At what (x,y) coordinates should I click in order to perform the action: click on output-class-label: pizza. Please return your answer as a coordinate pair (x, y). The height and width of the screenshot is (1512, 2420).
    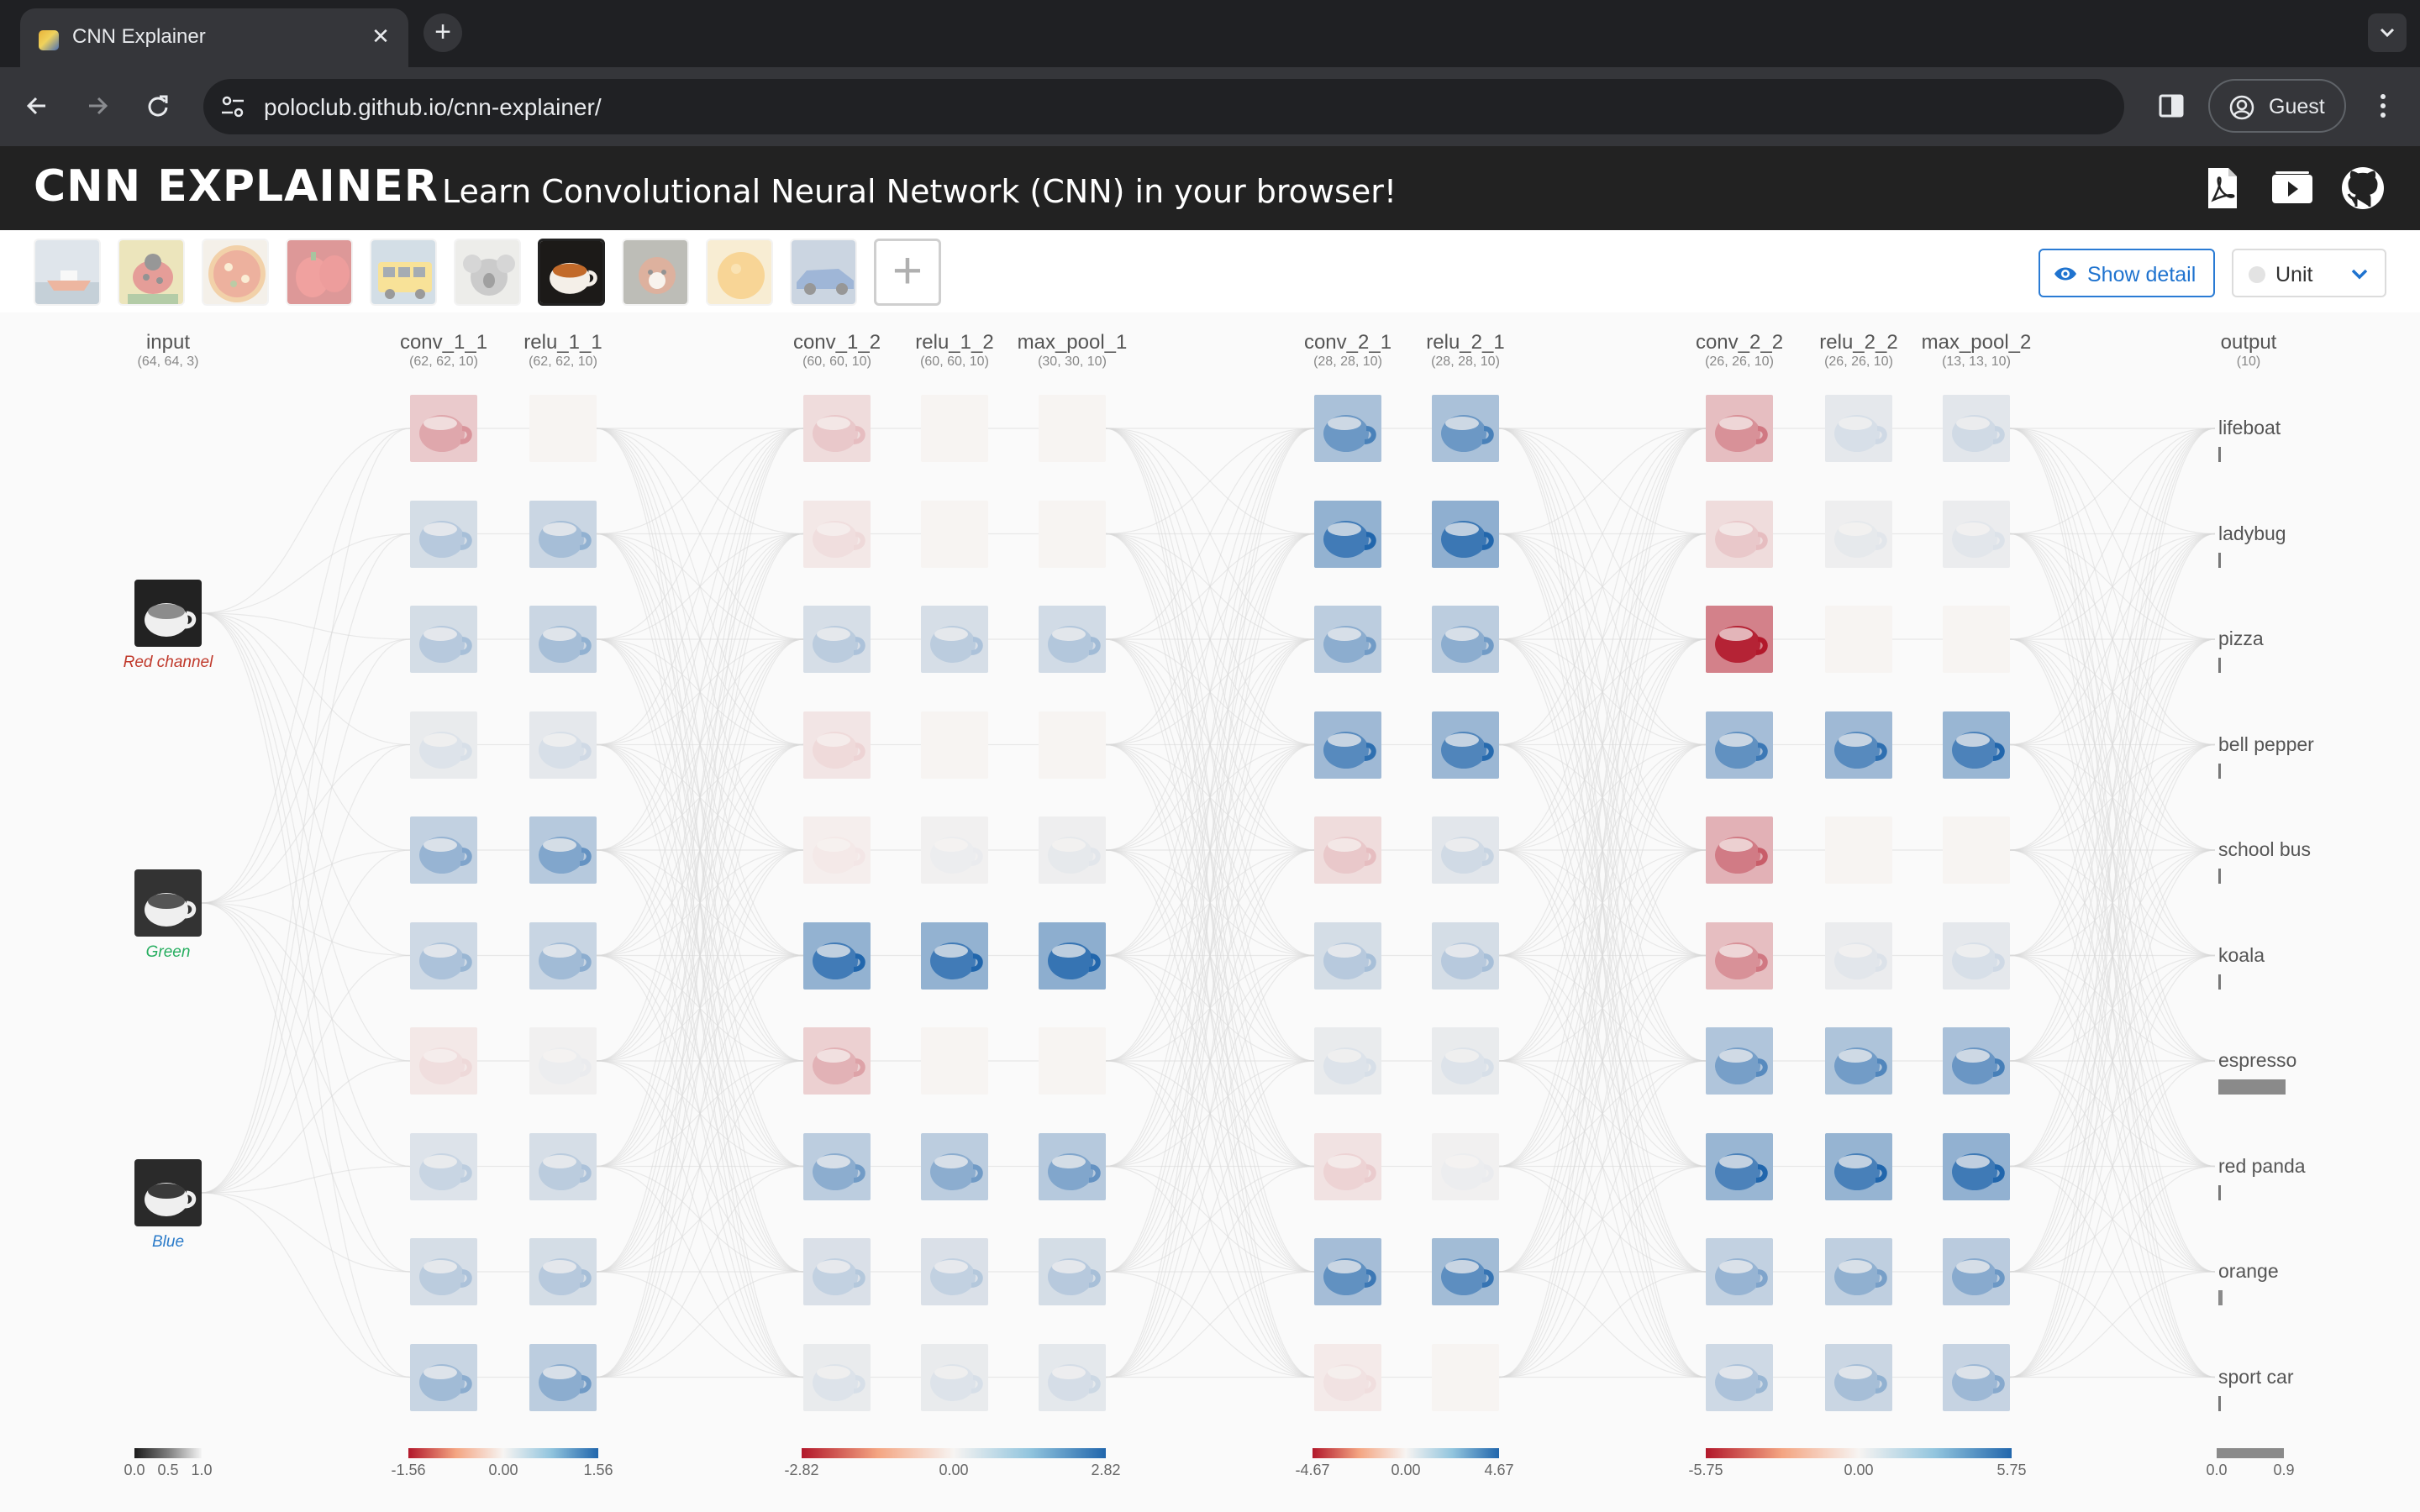
    Looking at the image, I should click on (2241, 638).